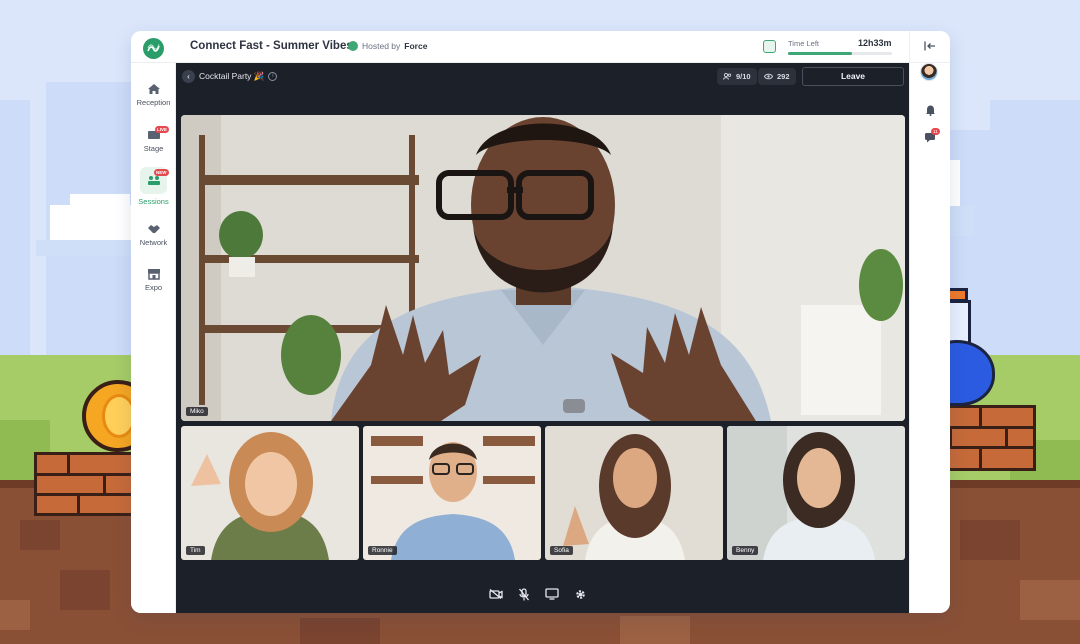 Image resolution: width=1080 pixels, height=644 pixels. I want to click on bell-icon, so click(930, 110).